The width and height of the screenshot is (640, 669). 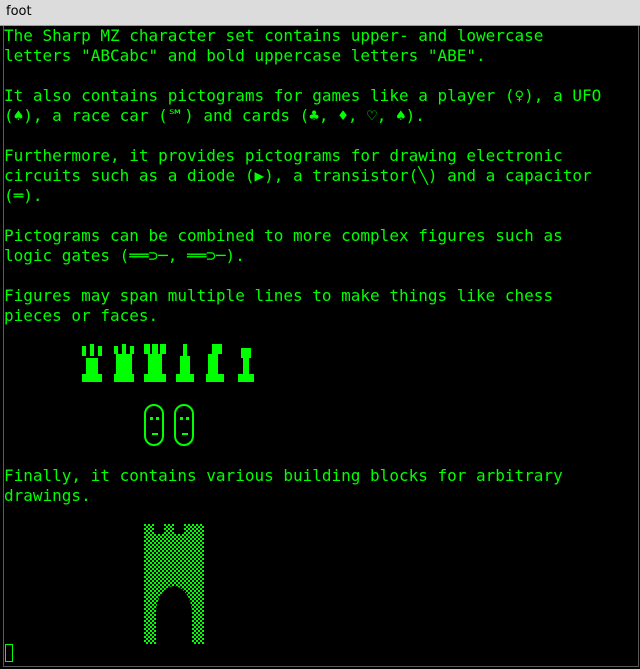 What do you see at coordinates (9, 653) in the screenshot?
I see `text-cursor` at bounding box center [9, 653].